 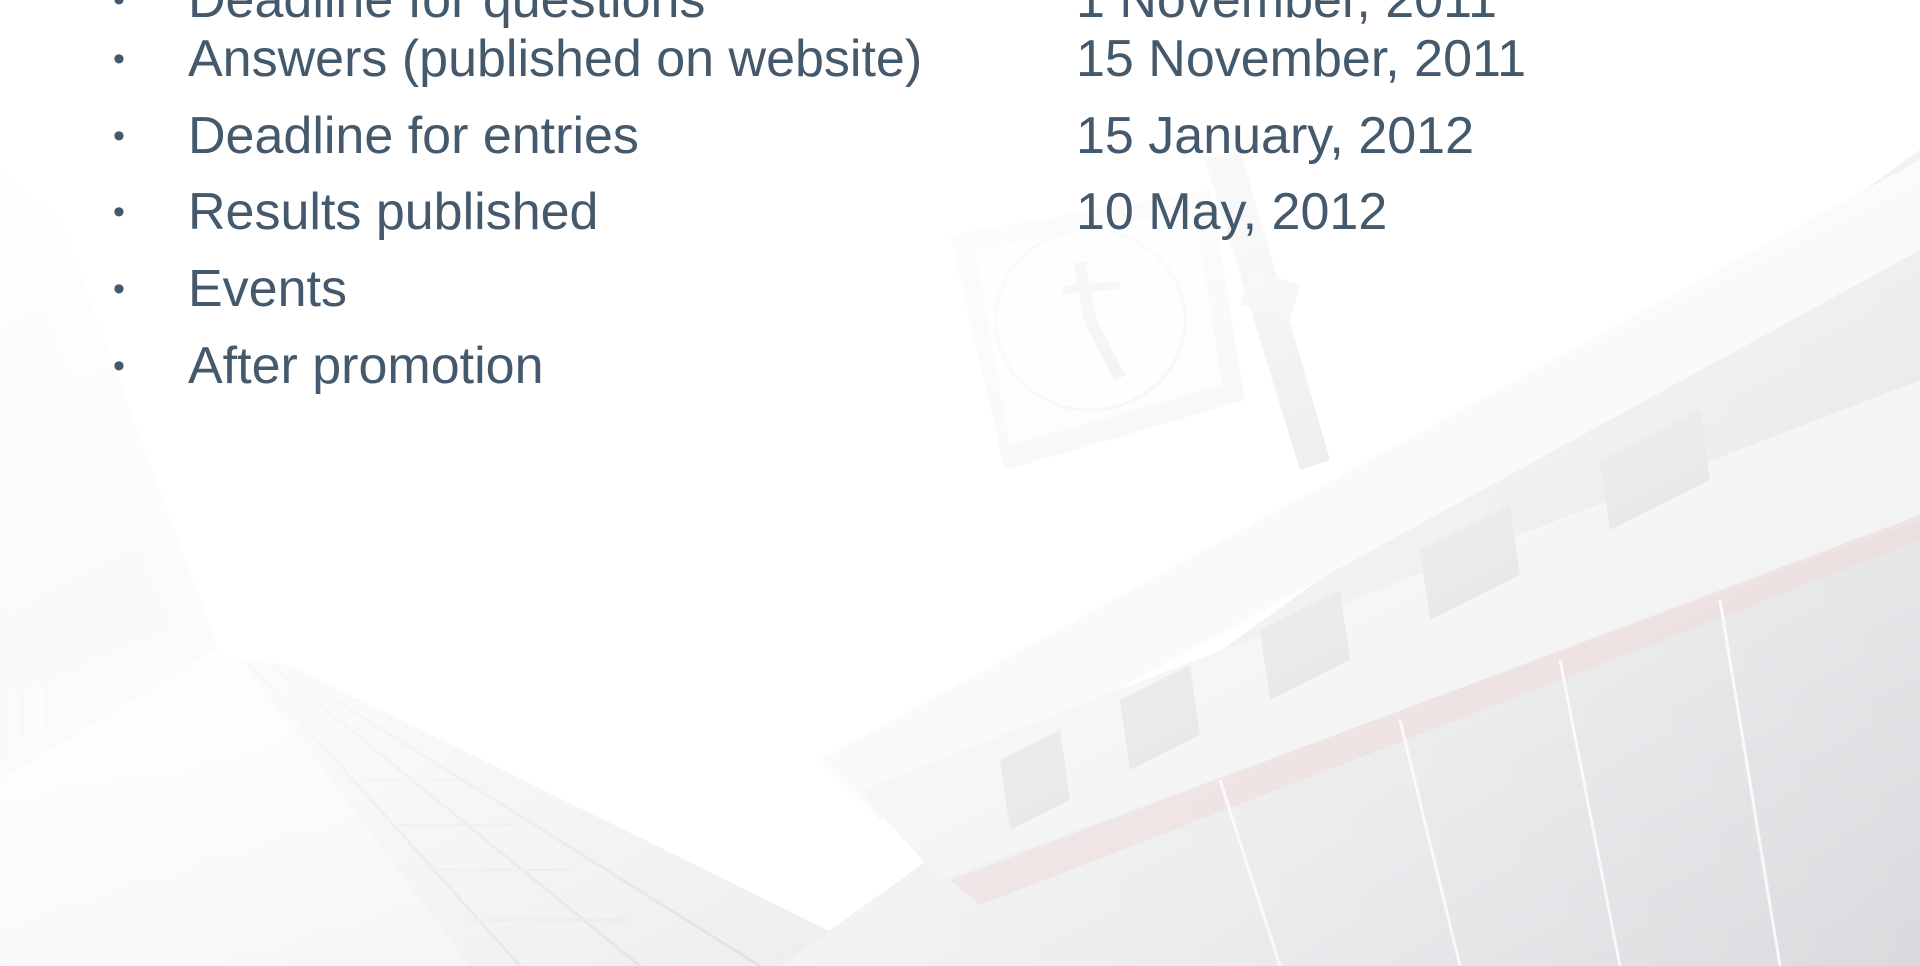 I want to click on list-item: • Results published 10 May, 2012, so click(x=960, y=212).